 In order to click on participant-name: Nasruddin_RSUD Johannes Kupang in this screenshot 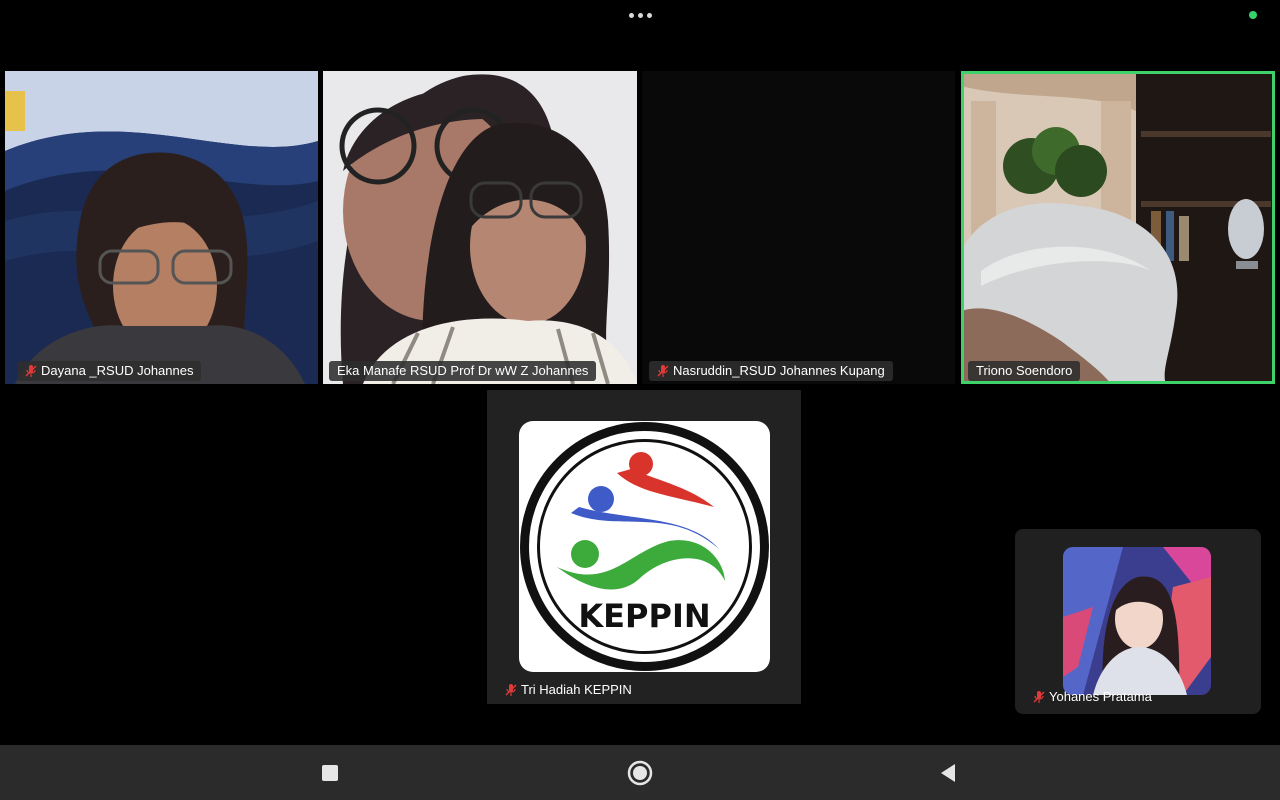, I will do `click(779, 370)`.